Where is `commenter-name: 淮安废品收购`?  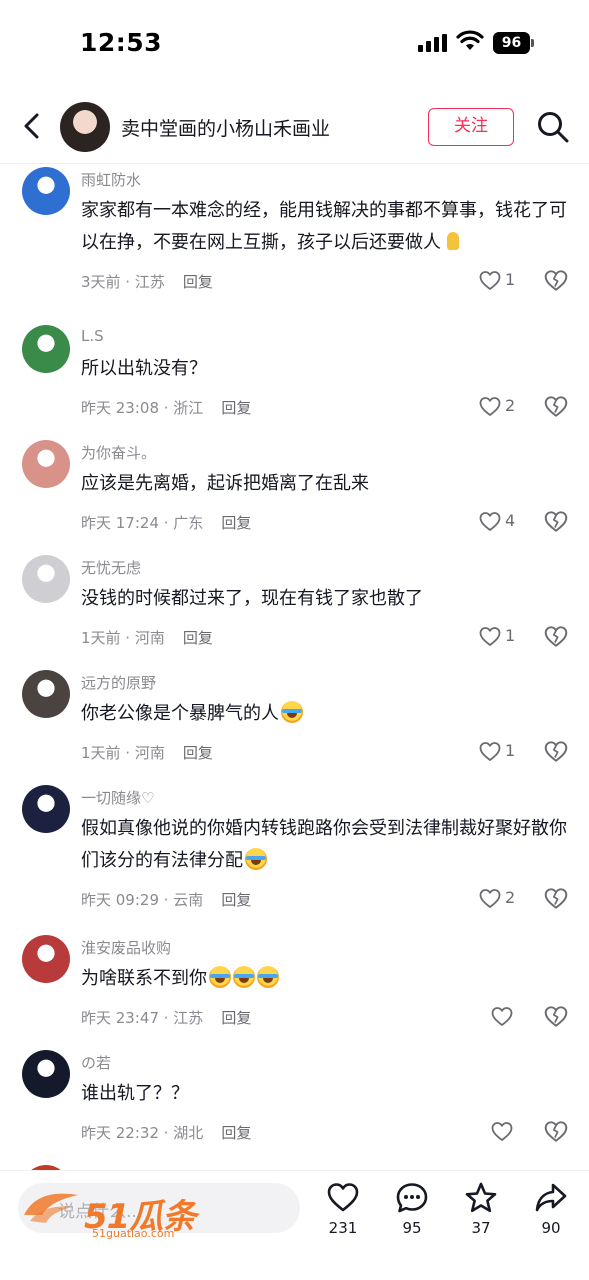
commenter-name: 淮安废品收购 is located at coordinates (126, 947).